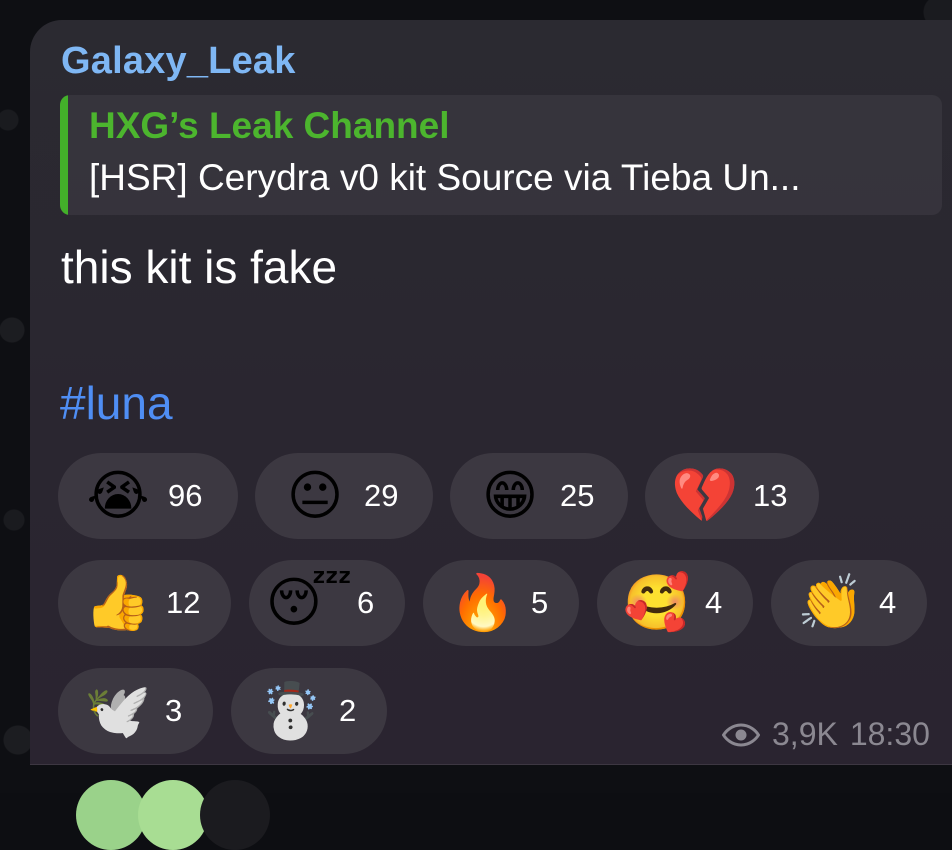 The image size is (952, 850). I want to click on loudly-crying-face-icon: 😭, so click(118, 496).